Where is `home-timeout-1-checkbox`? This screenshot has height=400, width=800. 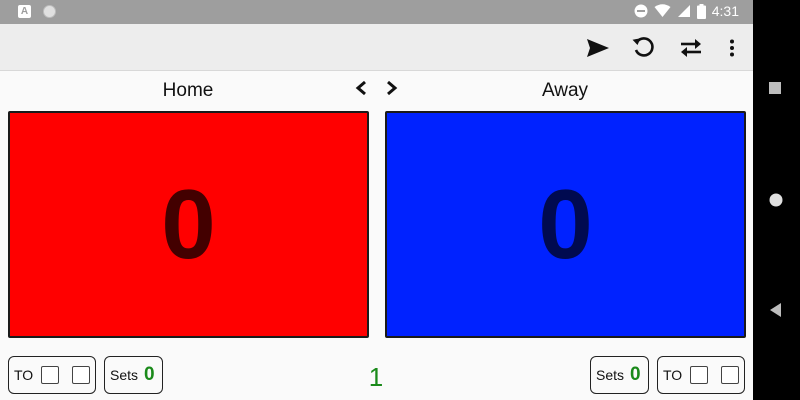 home-timeout-1-checkbox is located at coordinates (50, 375).